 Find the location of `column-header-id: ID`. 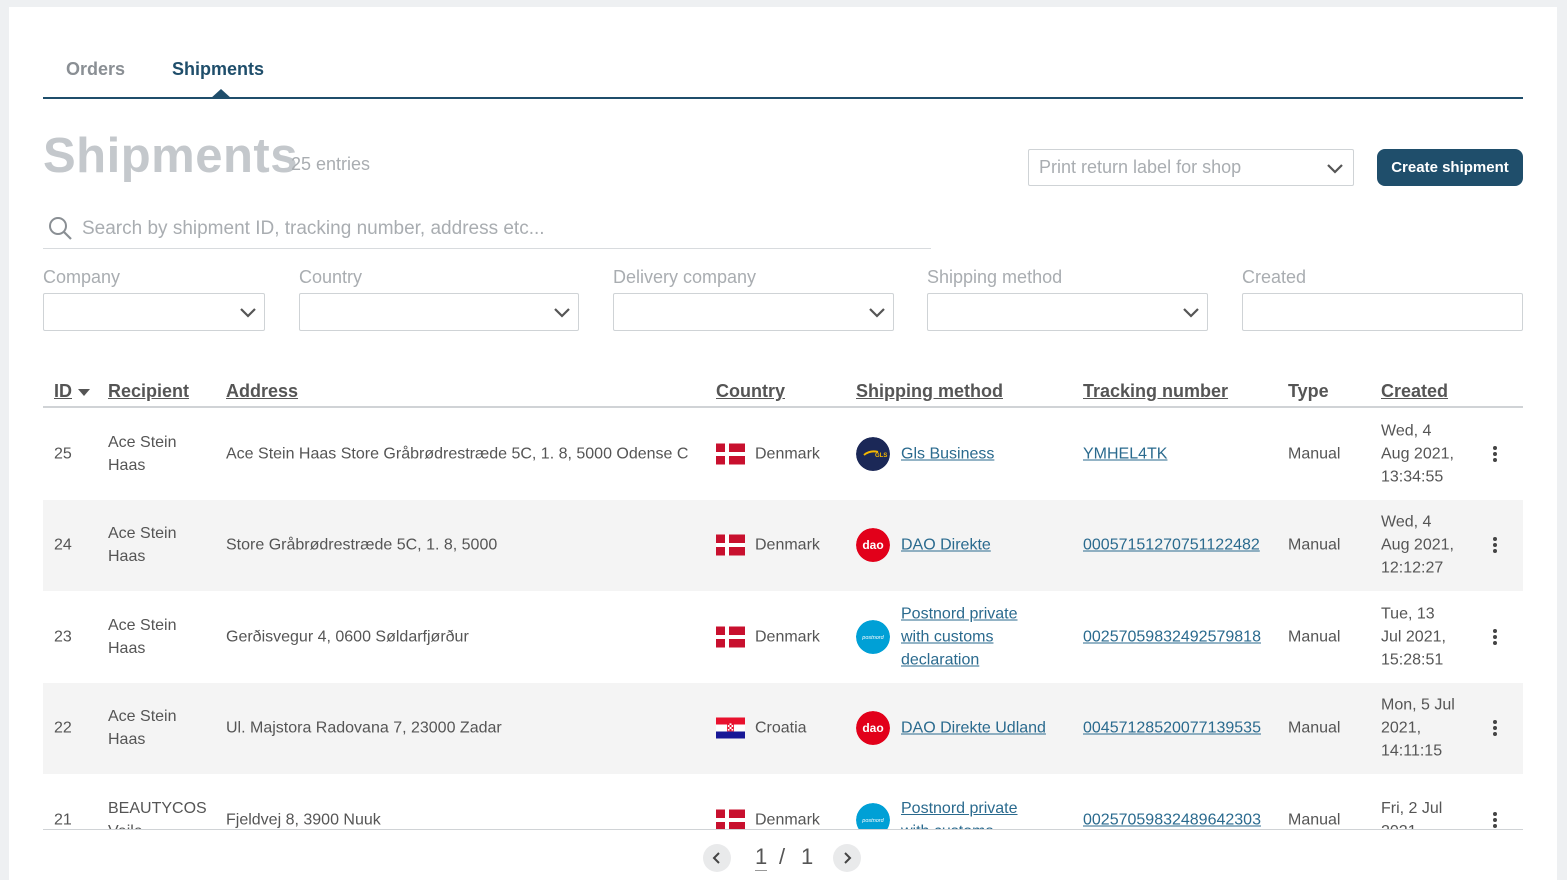

column-header-id: ID is located at coordinates (72, 391).